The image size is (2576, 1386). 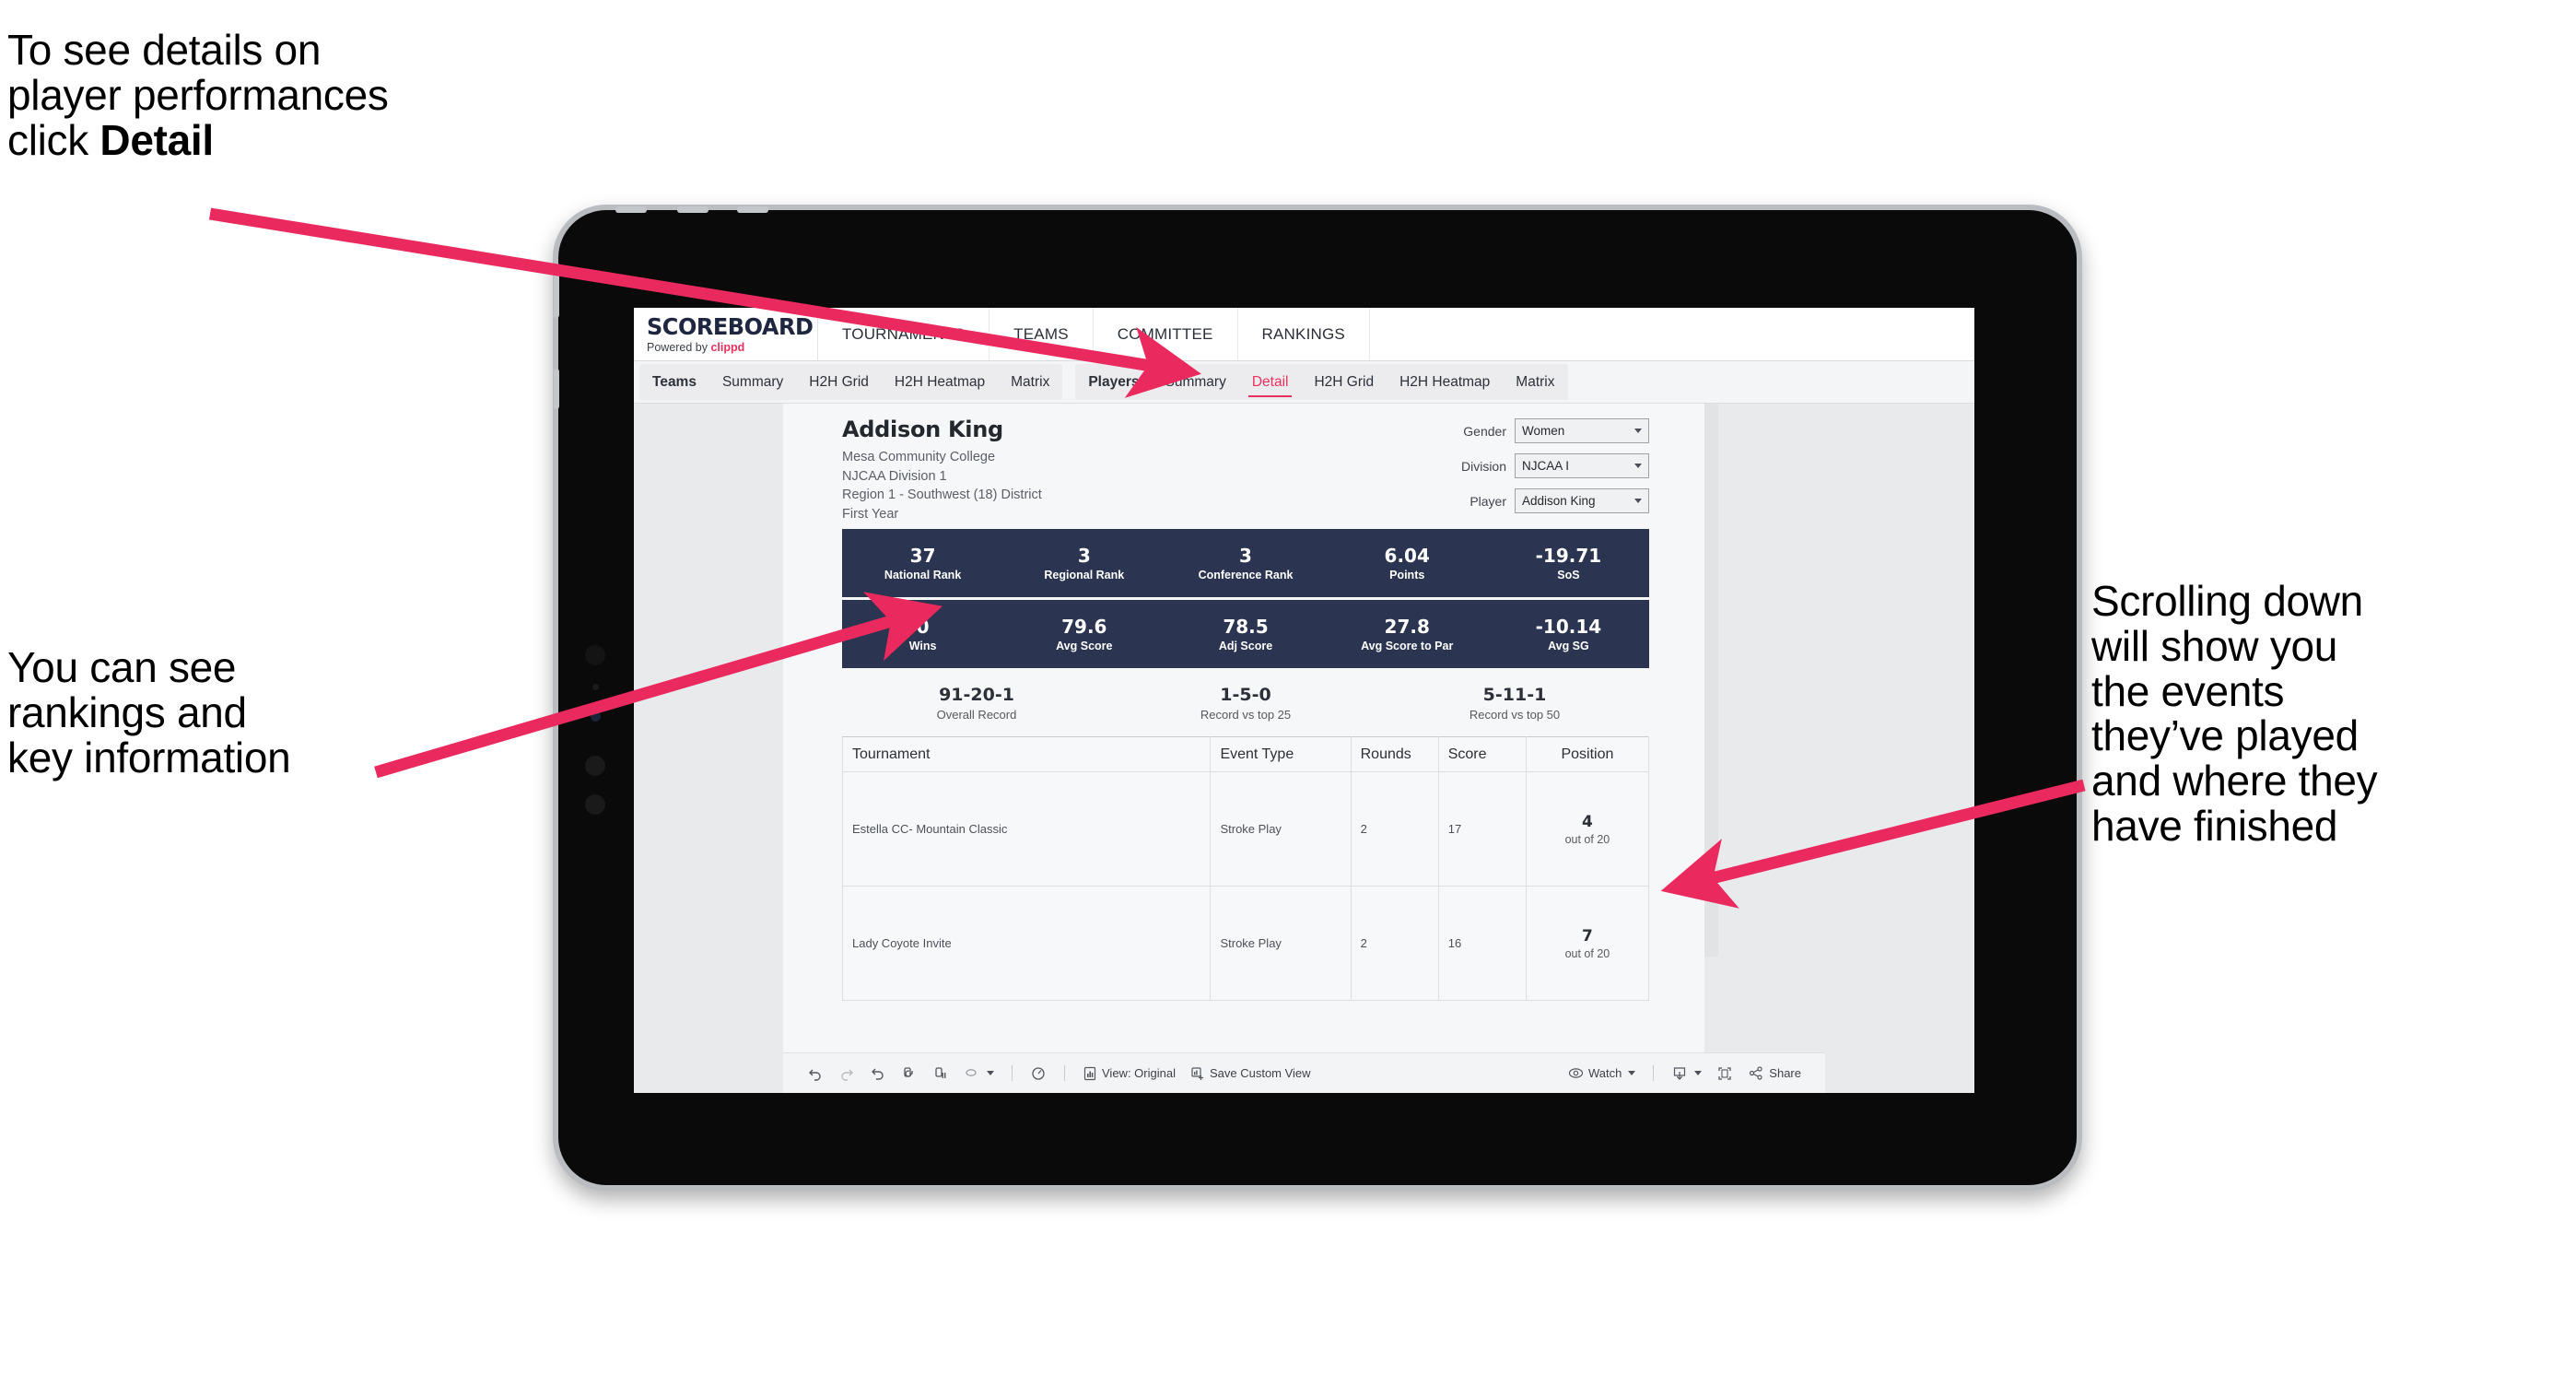 I want to click on filter-gender: Gender Women, so click(x=1555, y=431).